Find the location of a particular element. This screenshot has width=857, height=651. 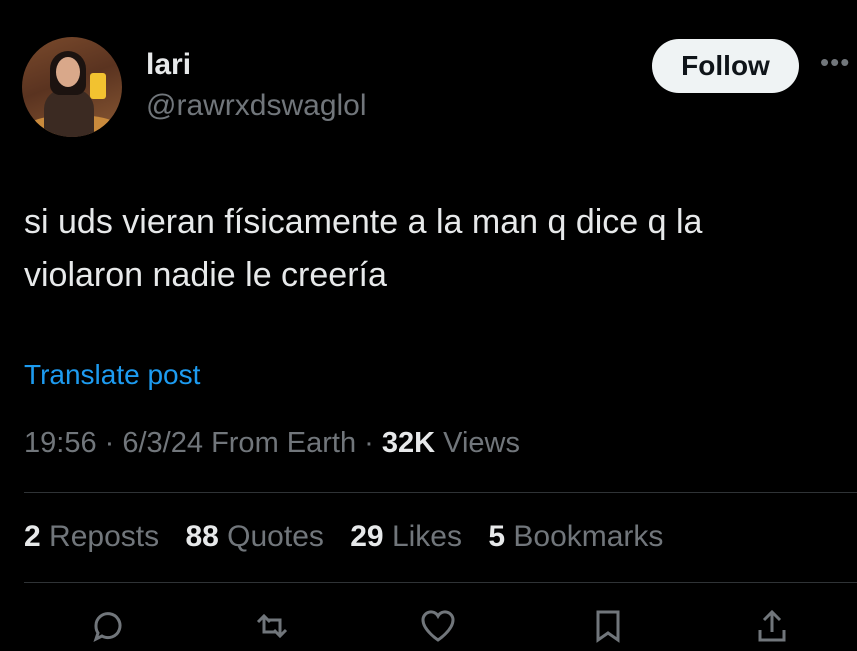

views-count: 32K is located at coordinates (408, 443).